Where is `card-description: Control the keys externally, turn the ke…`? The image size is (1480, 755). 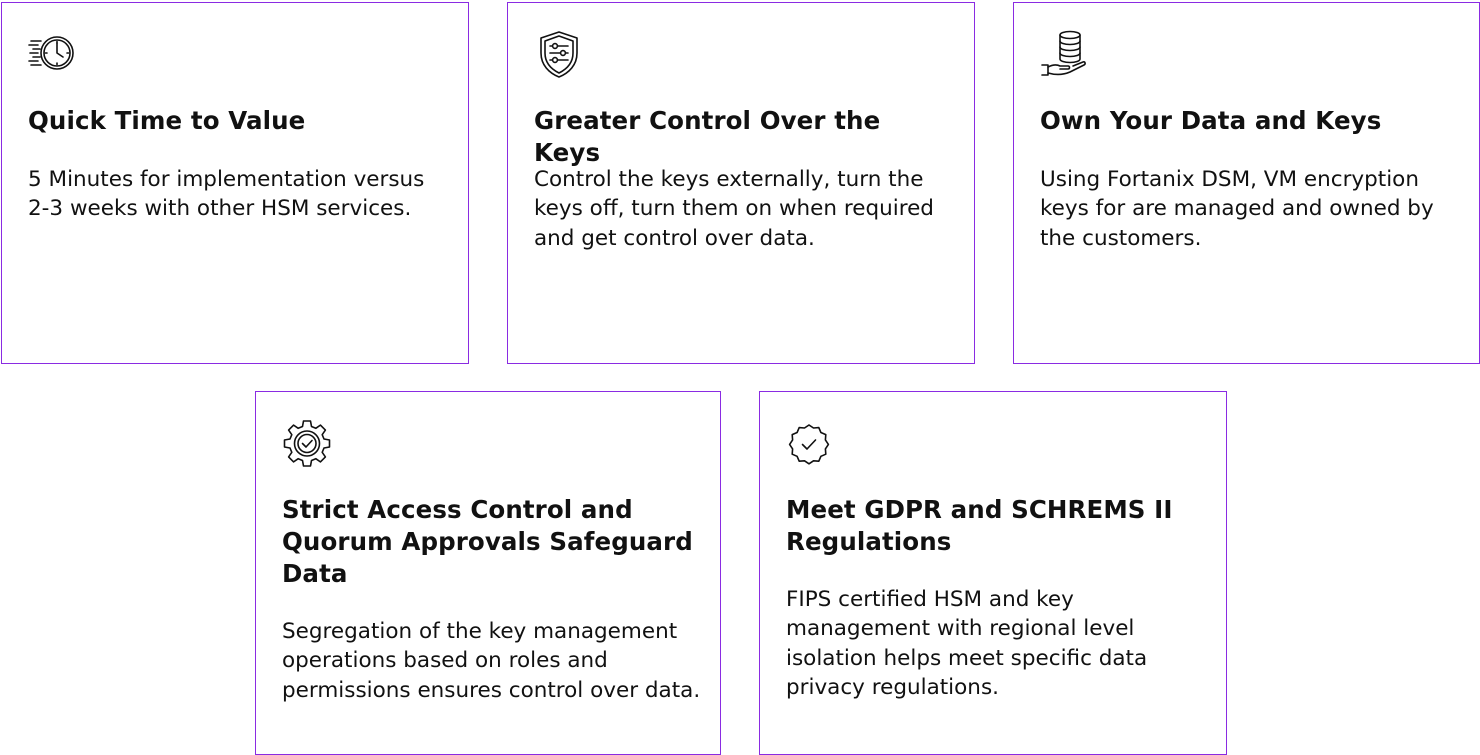
card-description: Control the keys externally, turn the ke… is located at coordinates (734, 209).